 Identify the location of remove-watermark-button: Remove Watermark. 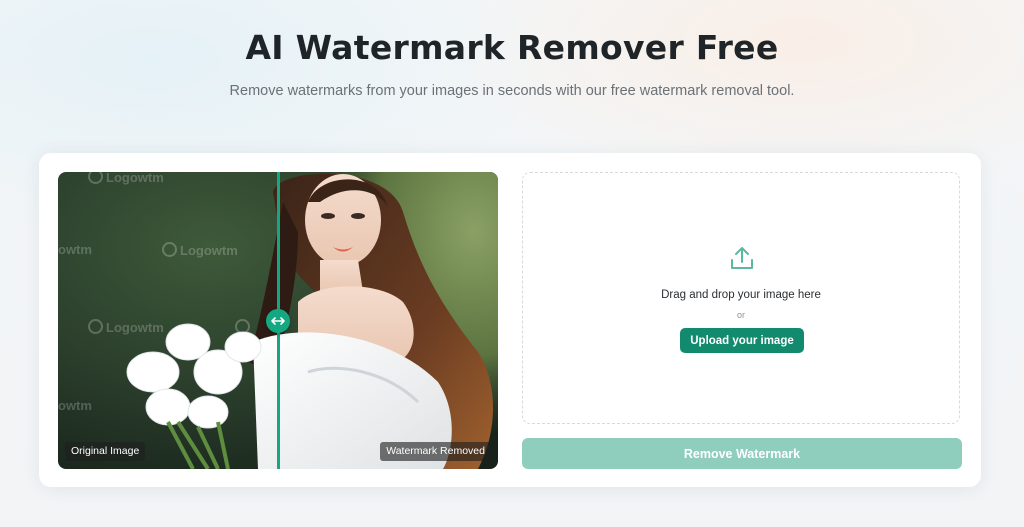
(742, 453).